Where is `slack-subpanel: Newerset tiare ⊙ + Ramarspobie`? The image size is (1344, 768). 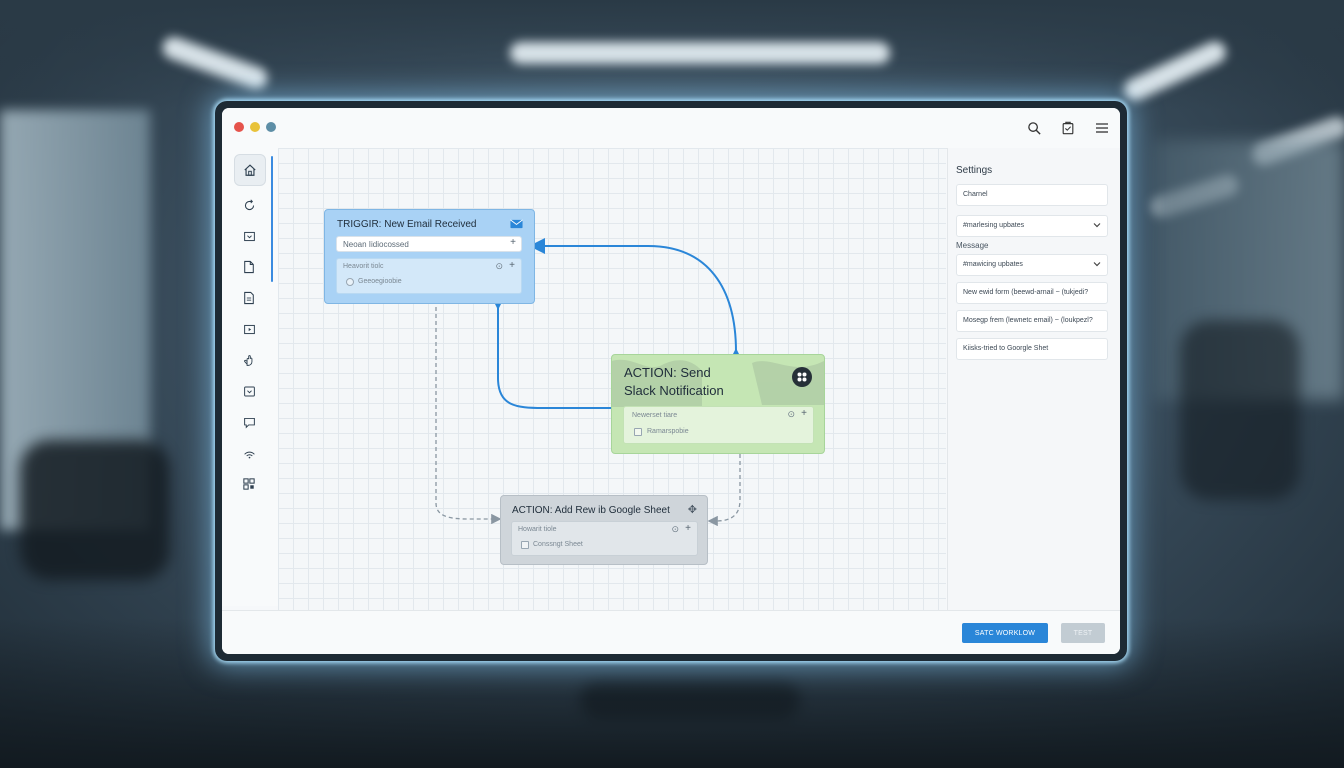
slack-subpanel: Newerset tiare ⊙ + Ramarspobie is located at coordinates (718, 425).